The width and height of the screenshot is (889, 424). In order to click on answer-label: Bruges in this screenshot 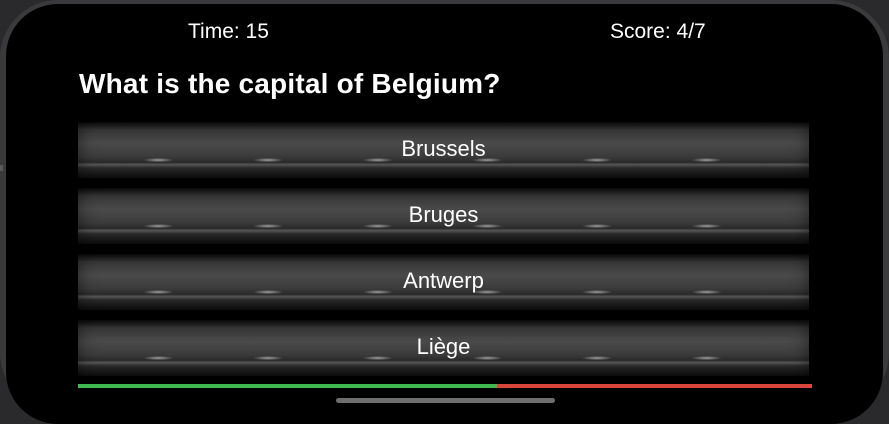, I will do `click(443, 214)`.